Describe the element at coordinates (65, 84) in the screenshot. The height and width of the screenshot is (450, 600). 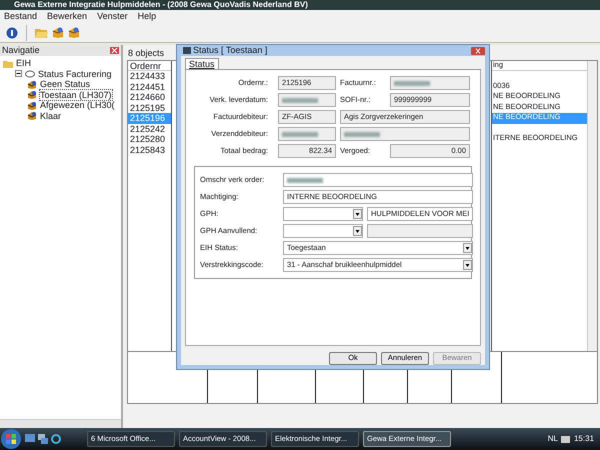
I see `tree-item: Geen Status` at that location.